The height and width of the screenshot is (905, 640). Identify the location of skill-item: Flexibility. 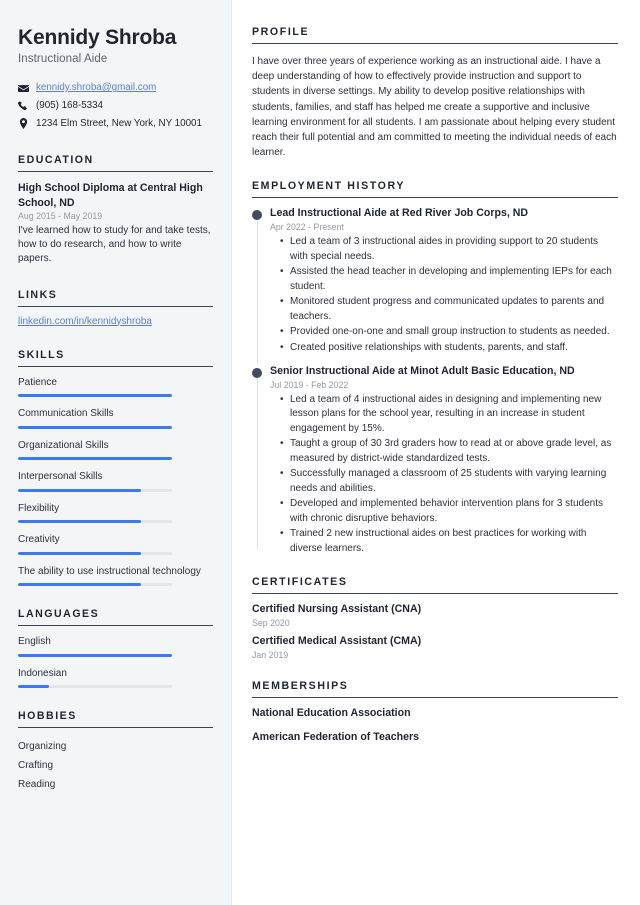
(115, 512).